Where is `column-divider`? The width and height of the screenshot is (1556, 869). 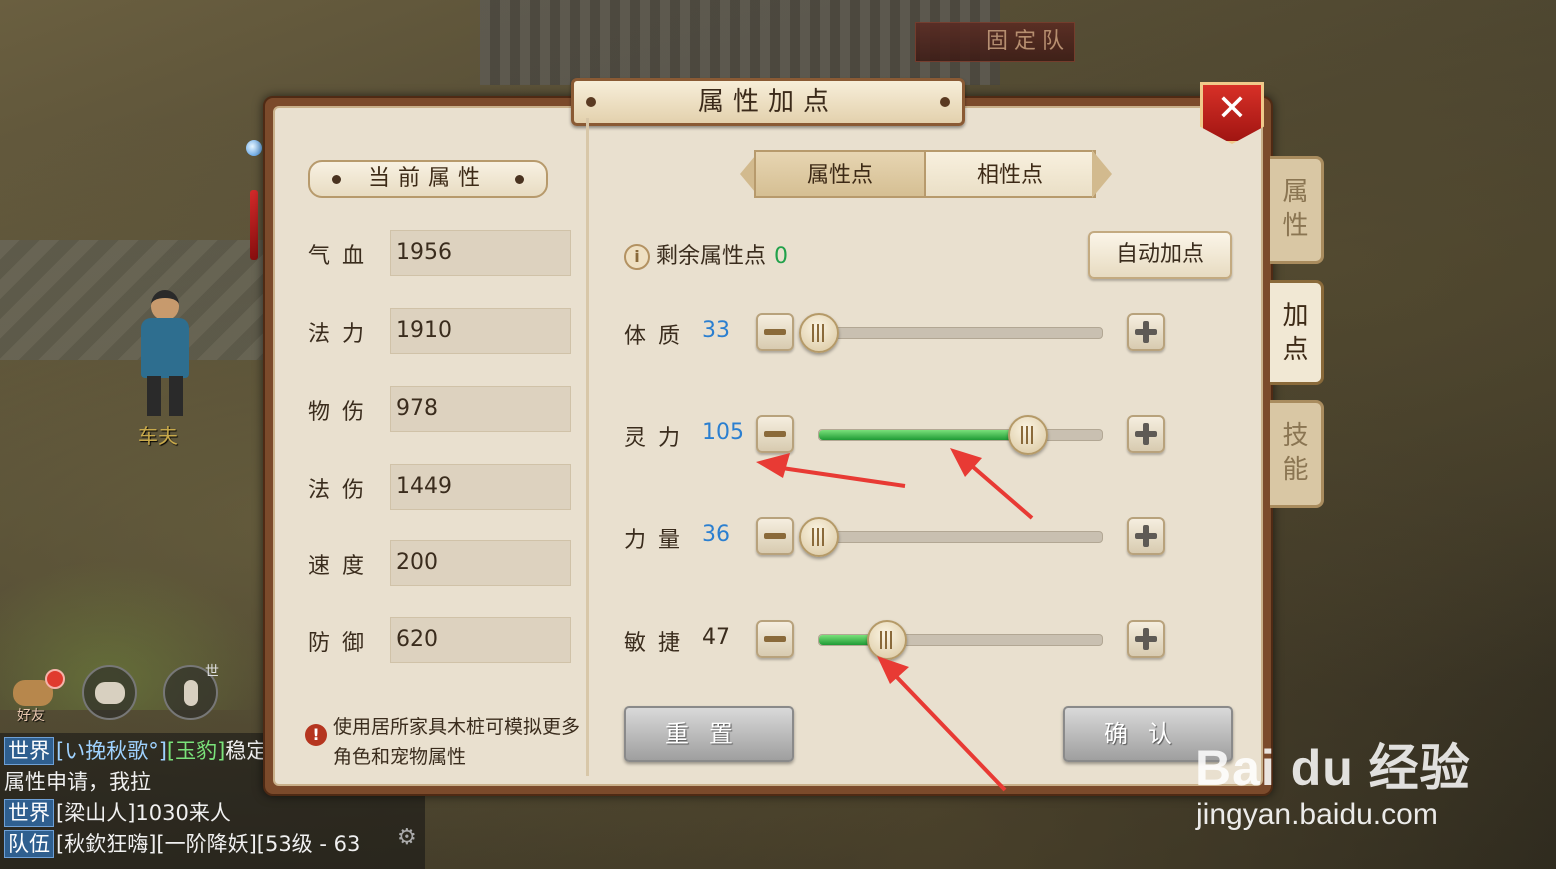
column-divider is located at coordinates (587, 447).